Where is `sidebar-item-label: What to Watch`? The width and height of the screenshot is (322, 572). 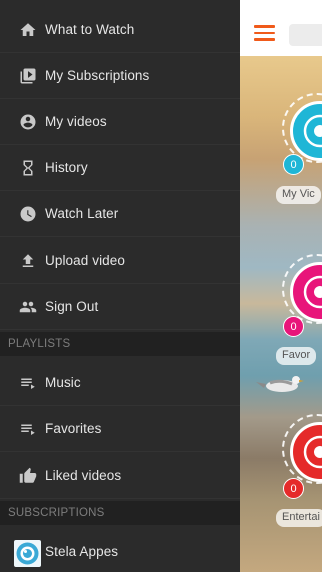
sidebar-item-label: What to Watch is located at coordinates (90, 29).